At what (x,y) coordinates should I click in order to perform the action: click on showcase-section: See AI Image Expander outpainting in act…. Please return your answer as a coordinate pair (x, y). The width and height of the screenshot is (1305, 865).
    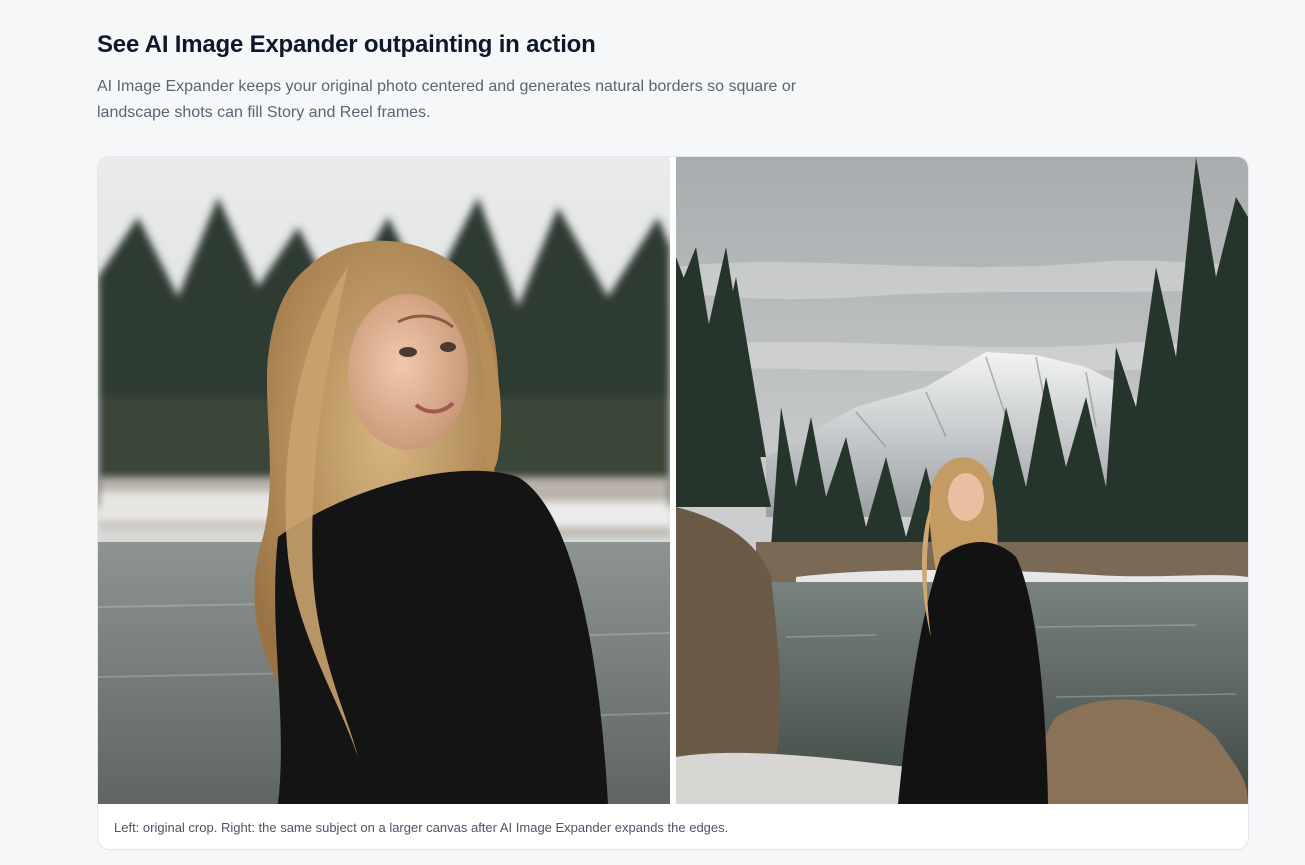
    Looking at the image, I should click on (673, 78).